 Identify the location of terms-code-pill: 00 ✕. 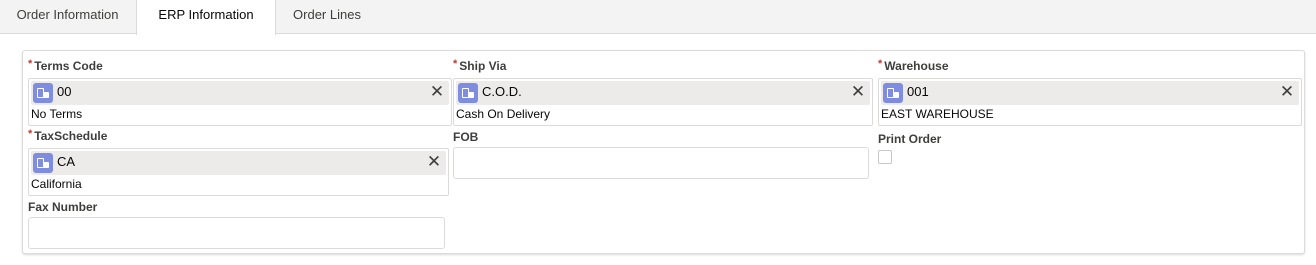
(240, 93).